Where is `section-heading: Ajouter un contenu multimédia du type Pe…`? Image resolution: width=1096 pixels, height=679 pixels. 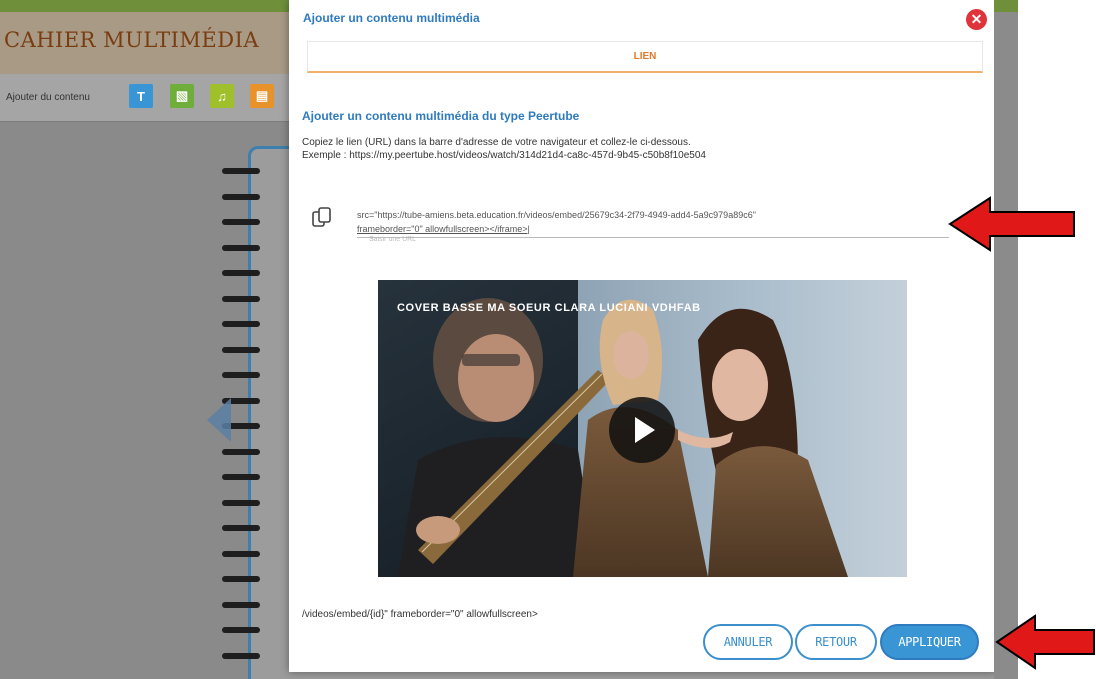
section-heading: Ajouter un contenu multimédia du type Pe… is located at coordinates (441, 116).